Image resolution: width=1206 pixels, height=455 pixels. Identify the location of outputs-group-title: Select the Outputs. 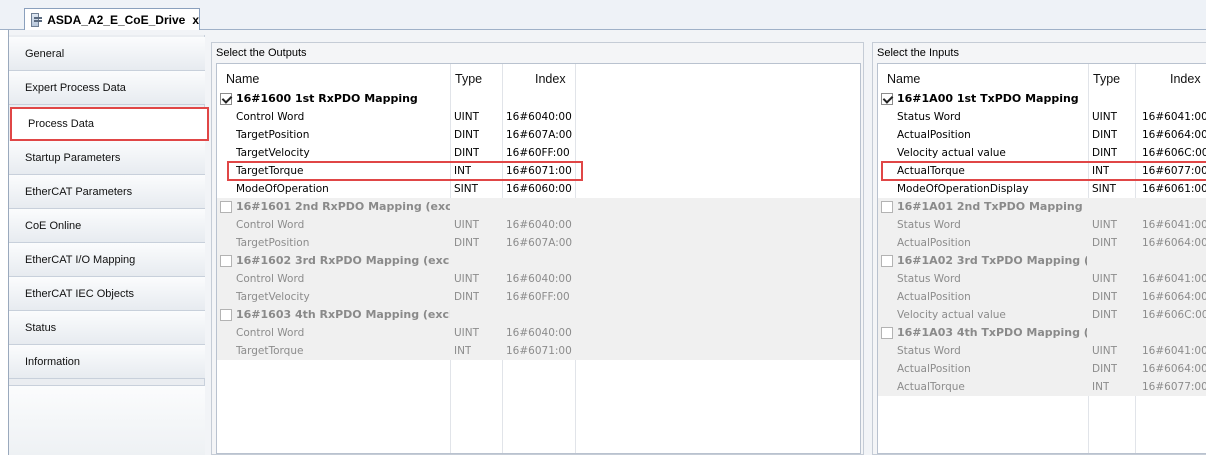
(261, 53).